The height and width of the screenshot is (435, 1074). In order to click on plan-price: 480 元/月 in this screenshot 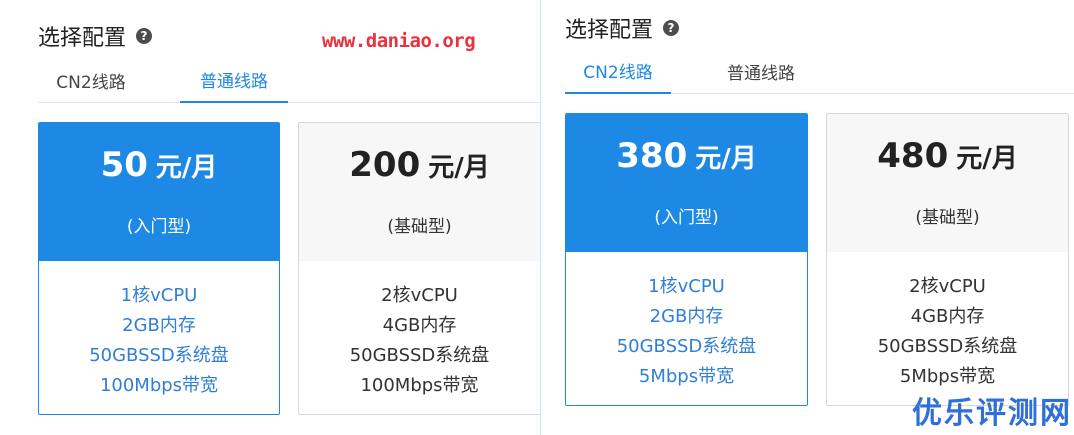, I will do `click(947, 156)`.